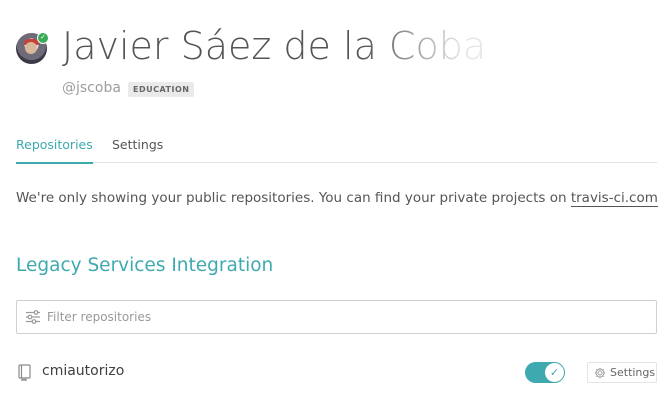  I want to click on filter-box, so click(336, 317).